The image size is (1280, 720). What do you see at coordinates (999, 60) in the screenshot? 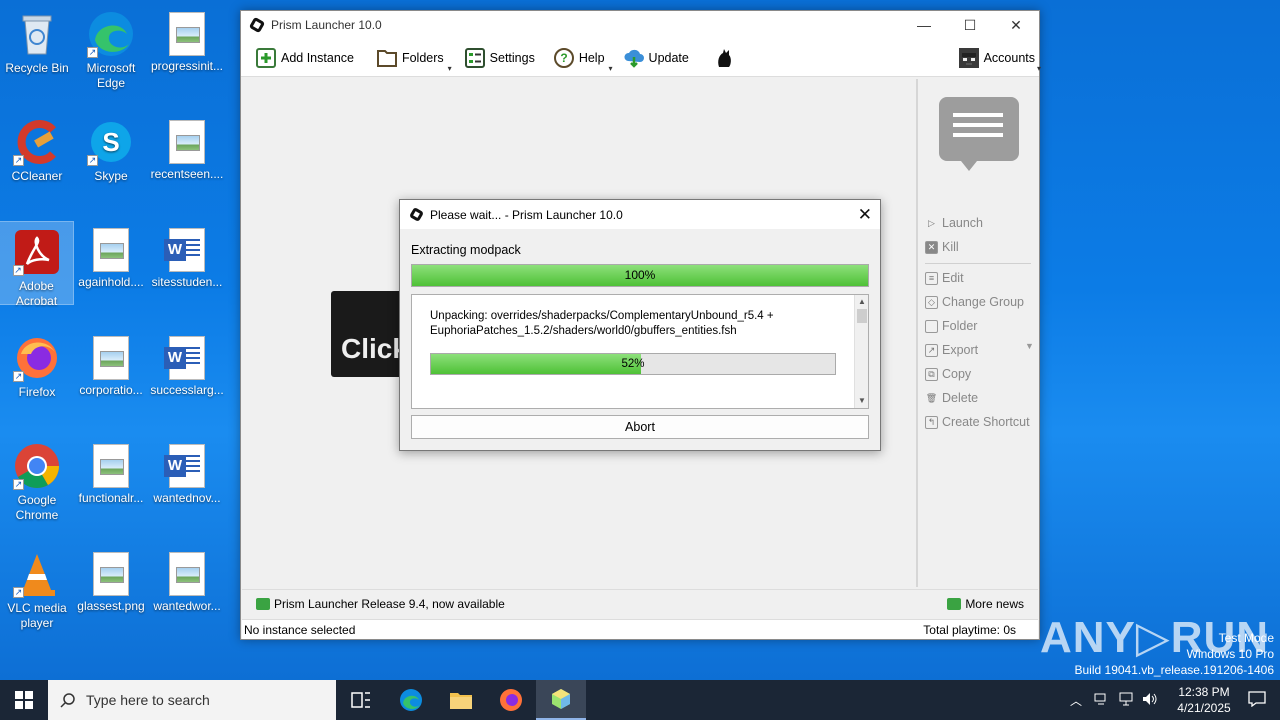
I see `accounts-button: Accounts ▾` at bounding box center [999, 60].